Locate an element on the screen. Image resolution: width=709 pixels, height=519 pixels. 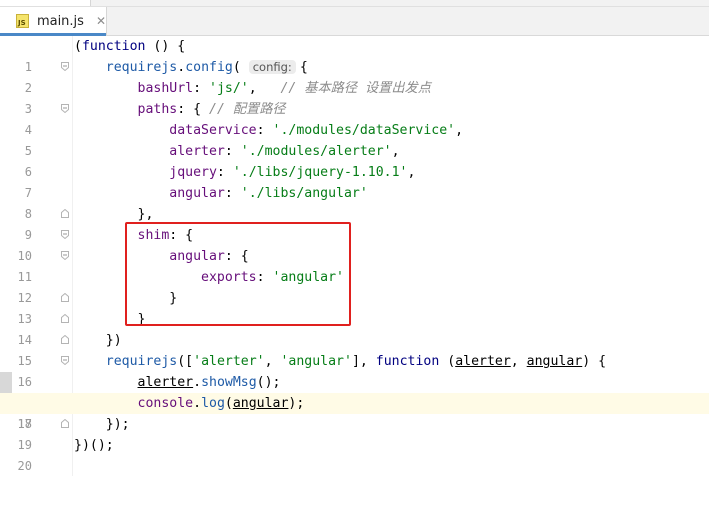
code-line: 4 paths: { // 配置路径 is located at coordinates (354, 118).